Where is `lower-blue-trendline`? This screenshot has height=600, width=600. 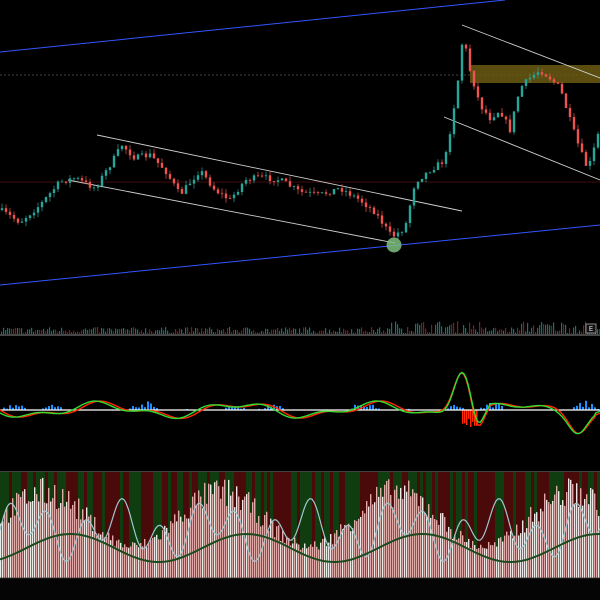
lower-blue-trendline is located at coordinates (300, 255).